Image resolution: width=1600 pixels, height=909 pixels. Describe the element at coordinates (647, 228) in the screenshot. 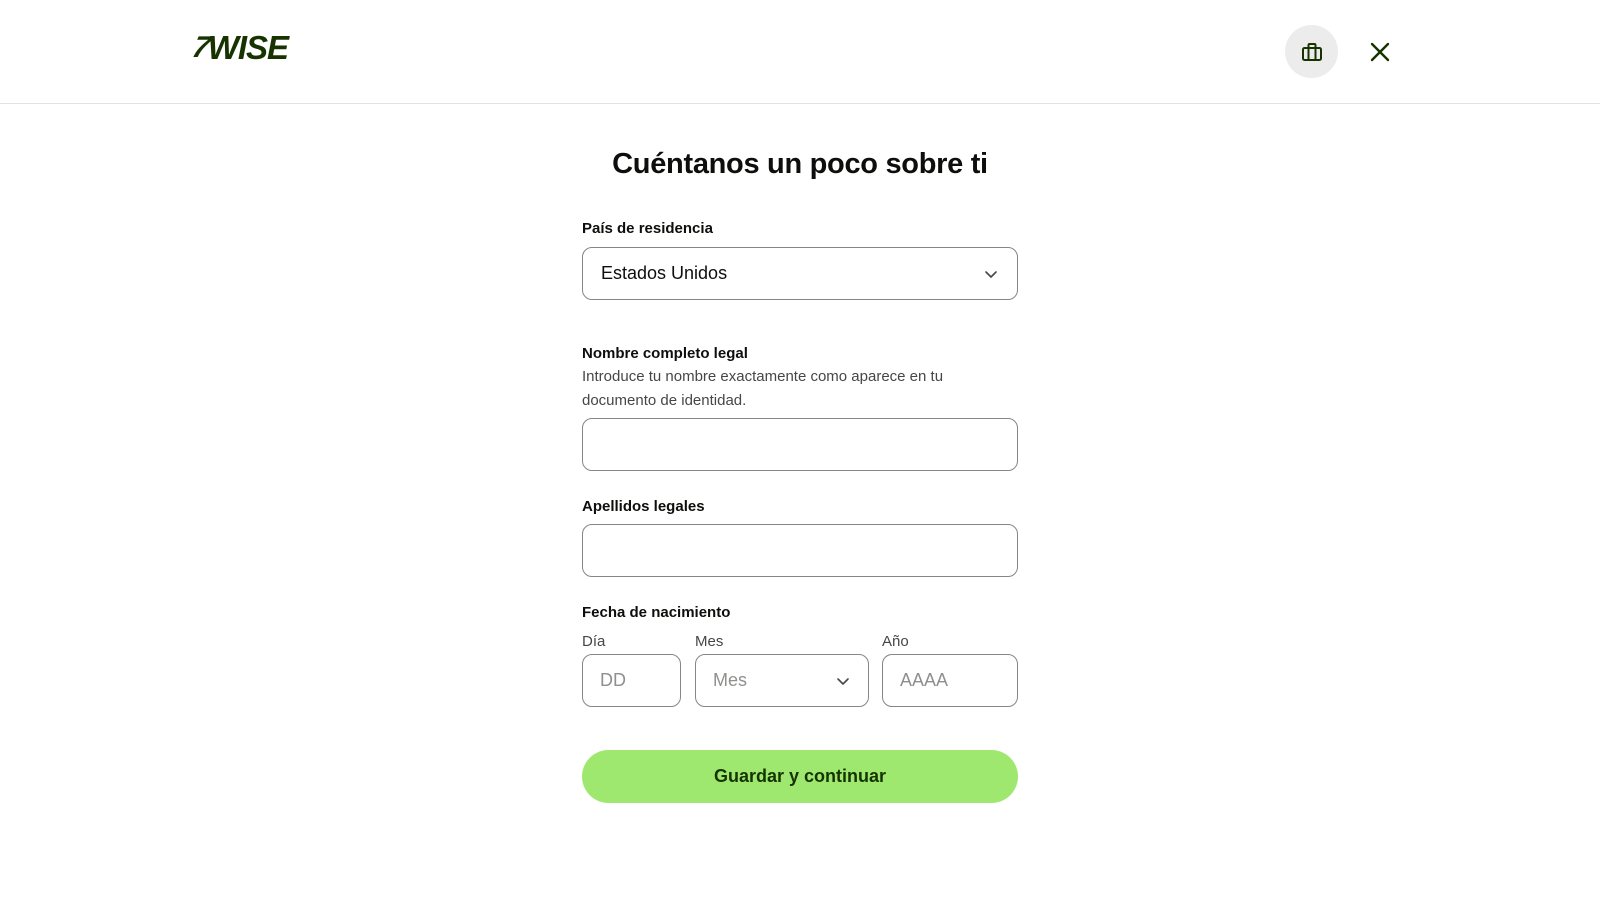

I see `country-label: País de residencia` at that location.